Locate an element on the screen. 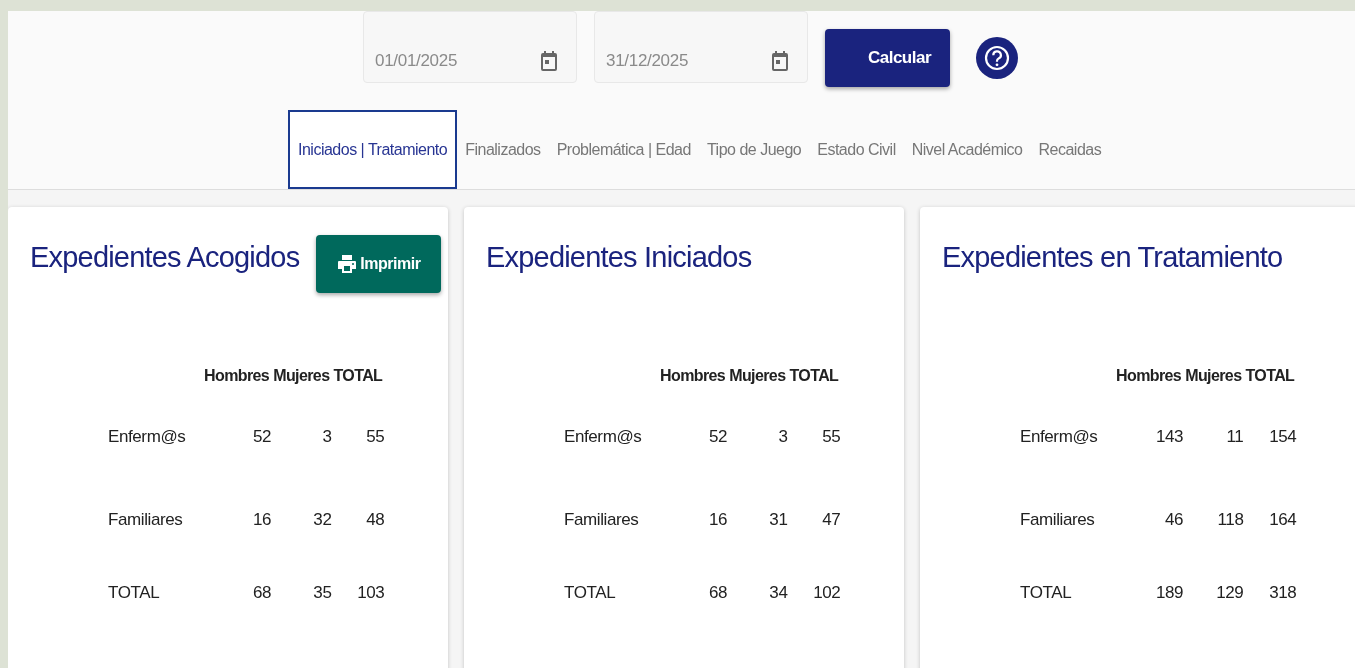  table-cell: 48 is located at coordinates (358, 519).